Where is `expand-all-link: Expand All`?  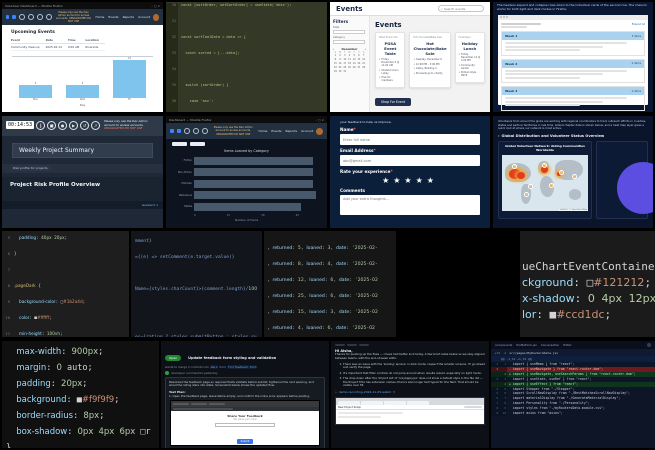
expand-all-link: Expand All is located at coordinates (638, 24).